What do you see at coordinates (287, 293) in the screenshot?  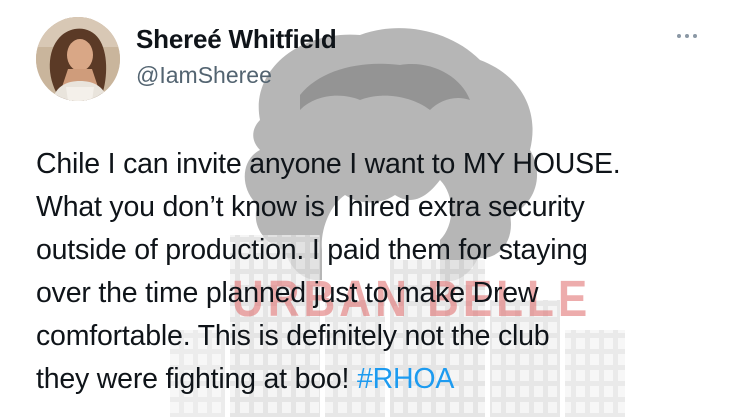 I see `tweet-text-line: over the time planned just to make Drew` at bounding box center [287, 293].